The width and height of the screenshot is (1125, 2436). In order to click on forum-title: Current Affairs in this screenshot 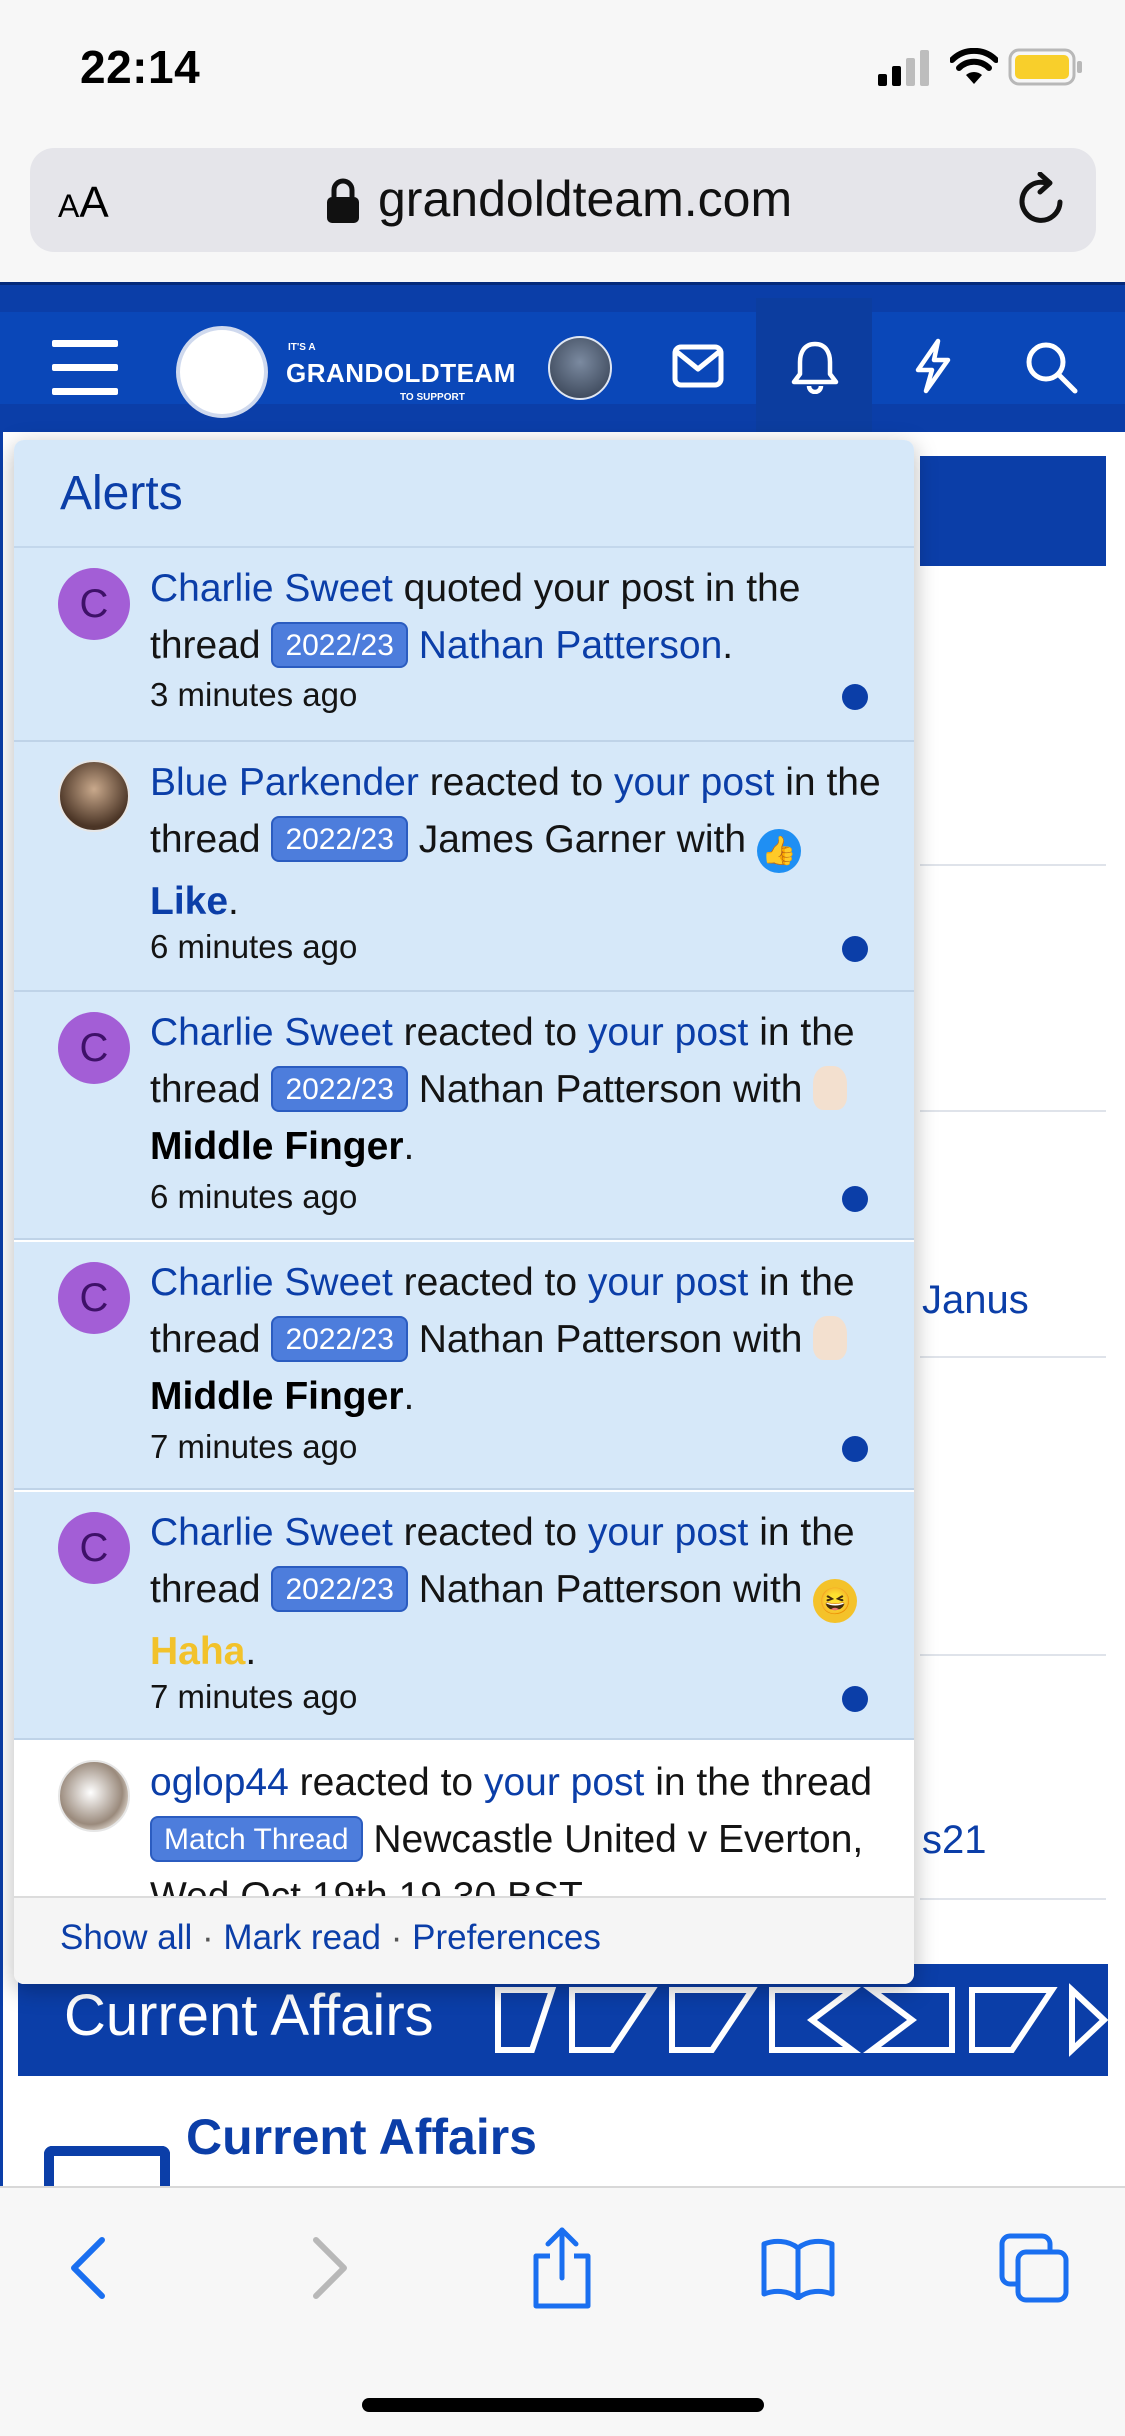, I will do `click(361, 2137)`.